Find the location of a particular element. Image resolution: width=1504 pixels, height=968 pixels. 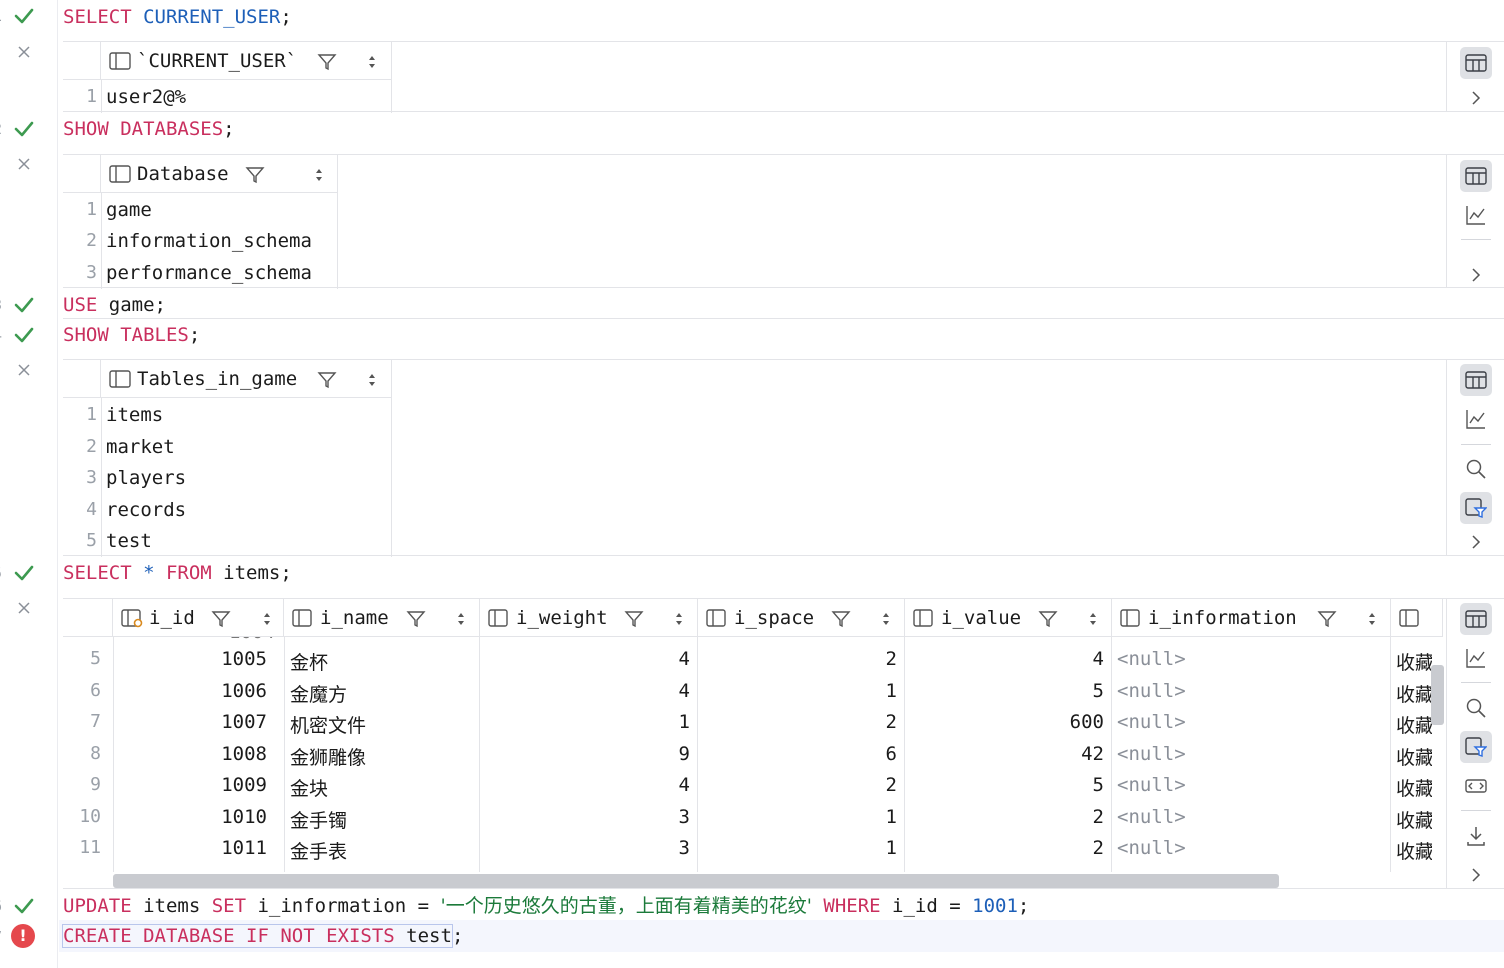

table-cell-i_id: 1008 is located at coordinates (244, 754).